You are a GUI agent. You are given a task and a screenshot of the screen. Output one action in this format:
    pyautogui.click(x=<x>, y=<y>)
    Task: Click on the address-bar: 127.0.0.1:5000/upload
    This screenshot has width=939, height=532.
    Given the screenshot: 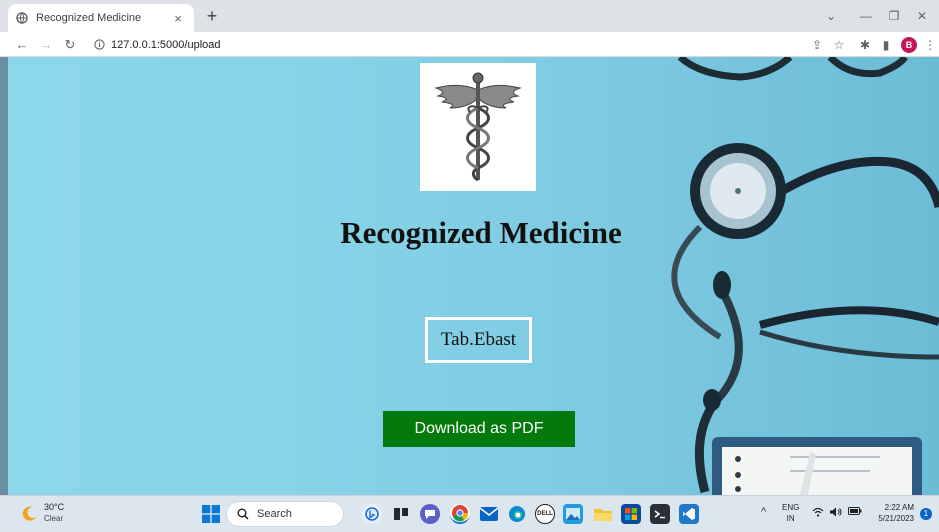 What is the action you would take?
    pyautogui.click(x=461, y=44)
    